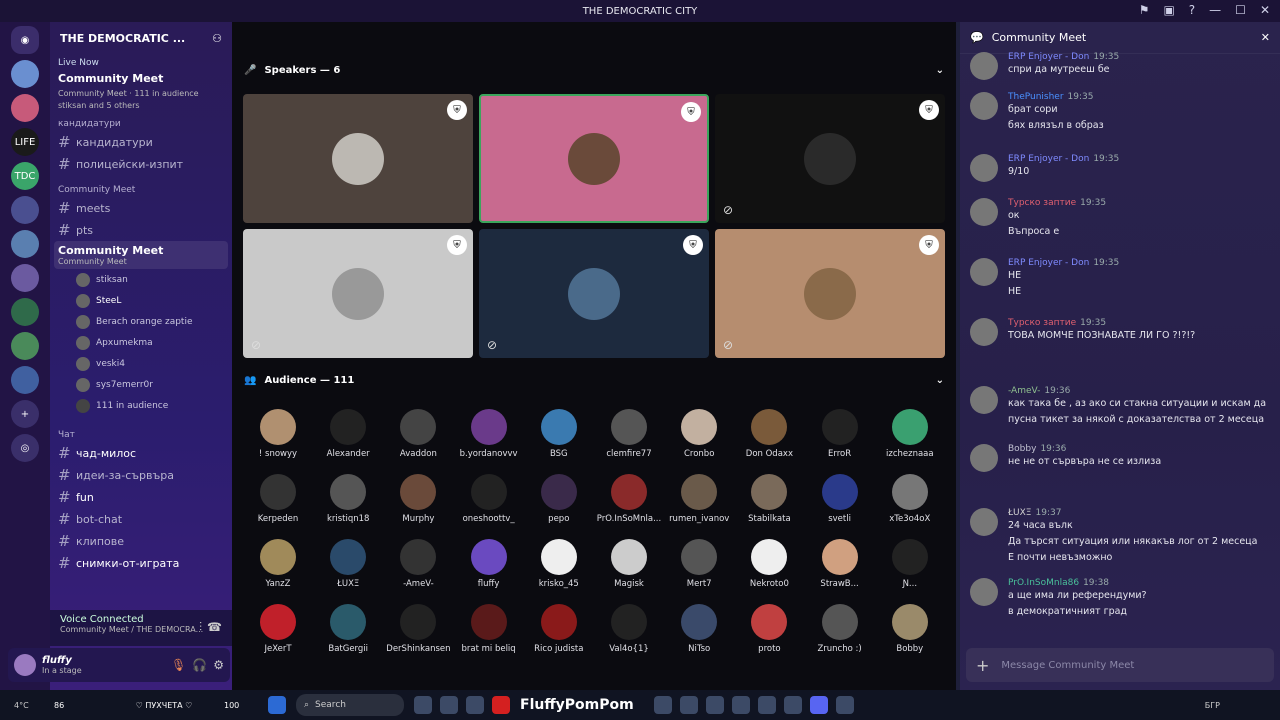 The height and width of the screenshot is (720, 1280). Describe the element at coordinates (141, 563) in the screenshot. I see `channel-chat: # снимки-от-играта` at that location.